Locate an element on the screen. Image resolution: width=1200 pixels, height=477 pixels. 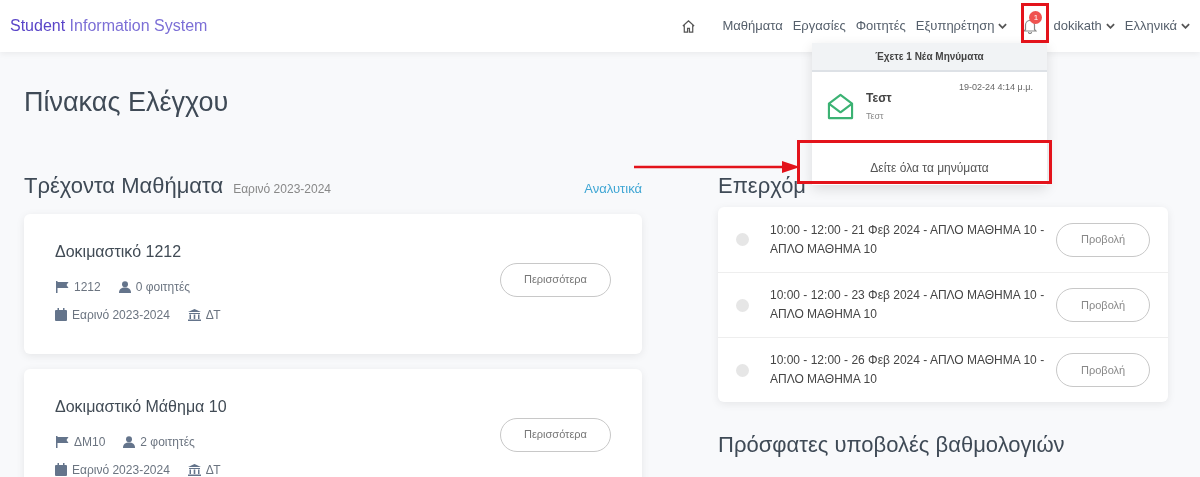
section-title: Τρέχοντα Μαθήματα is located at coordinates (124, 185).